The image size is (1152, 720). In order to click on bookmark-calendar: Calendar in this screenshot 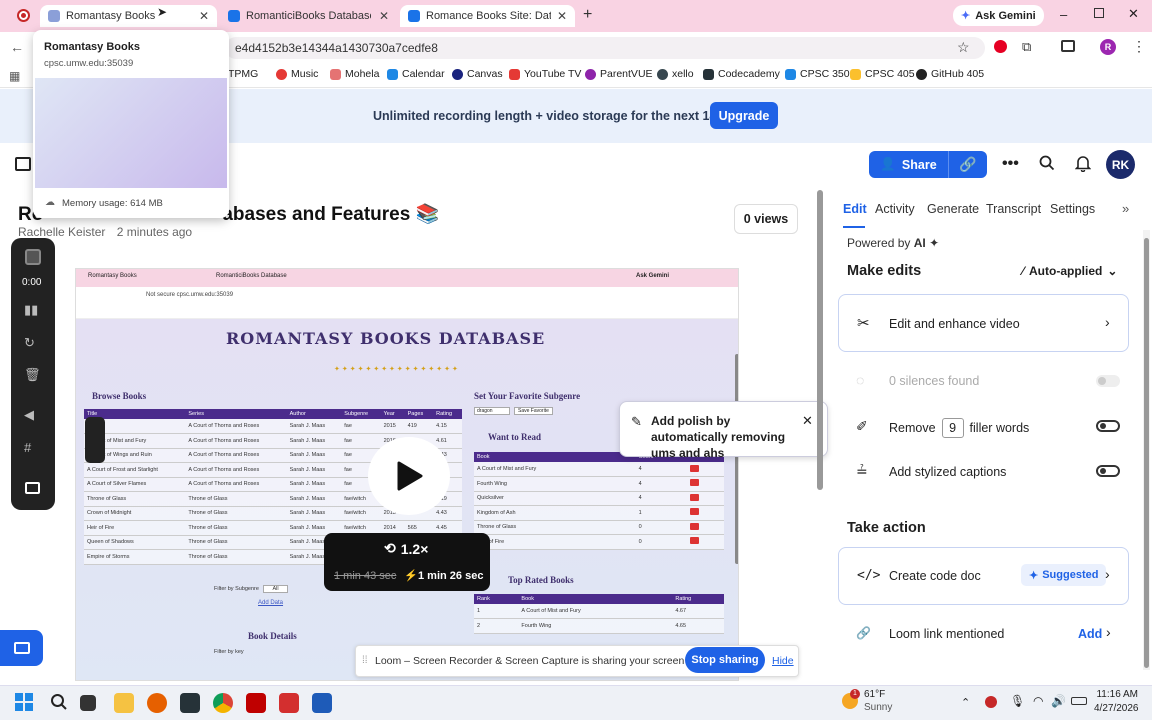, I will do `click(416, 74)`.